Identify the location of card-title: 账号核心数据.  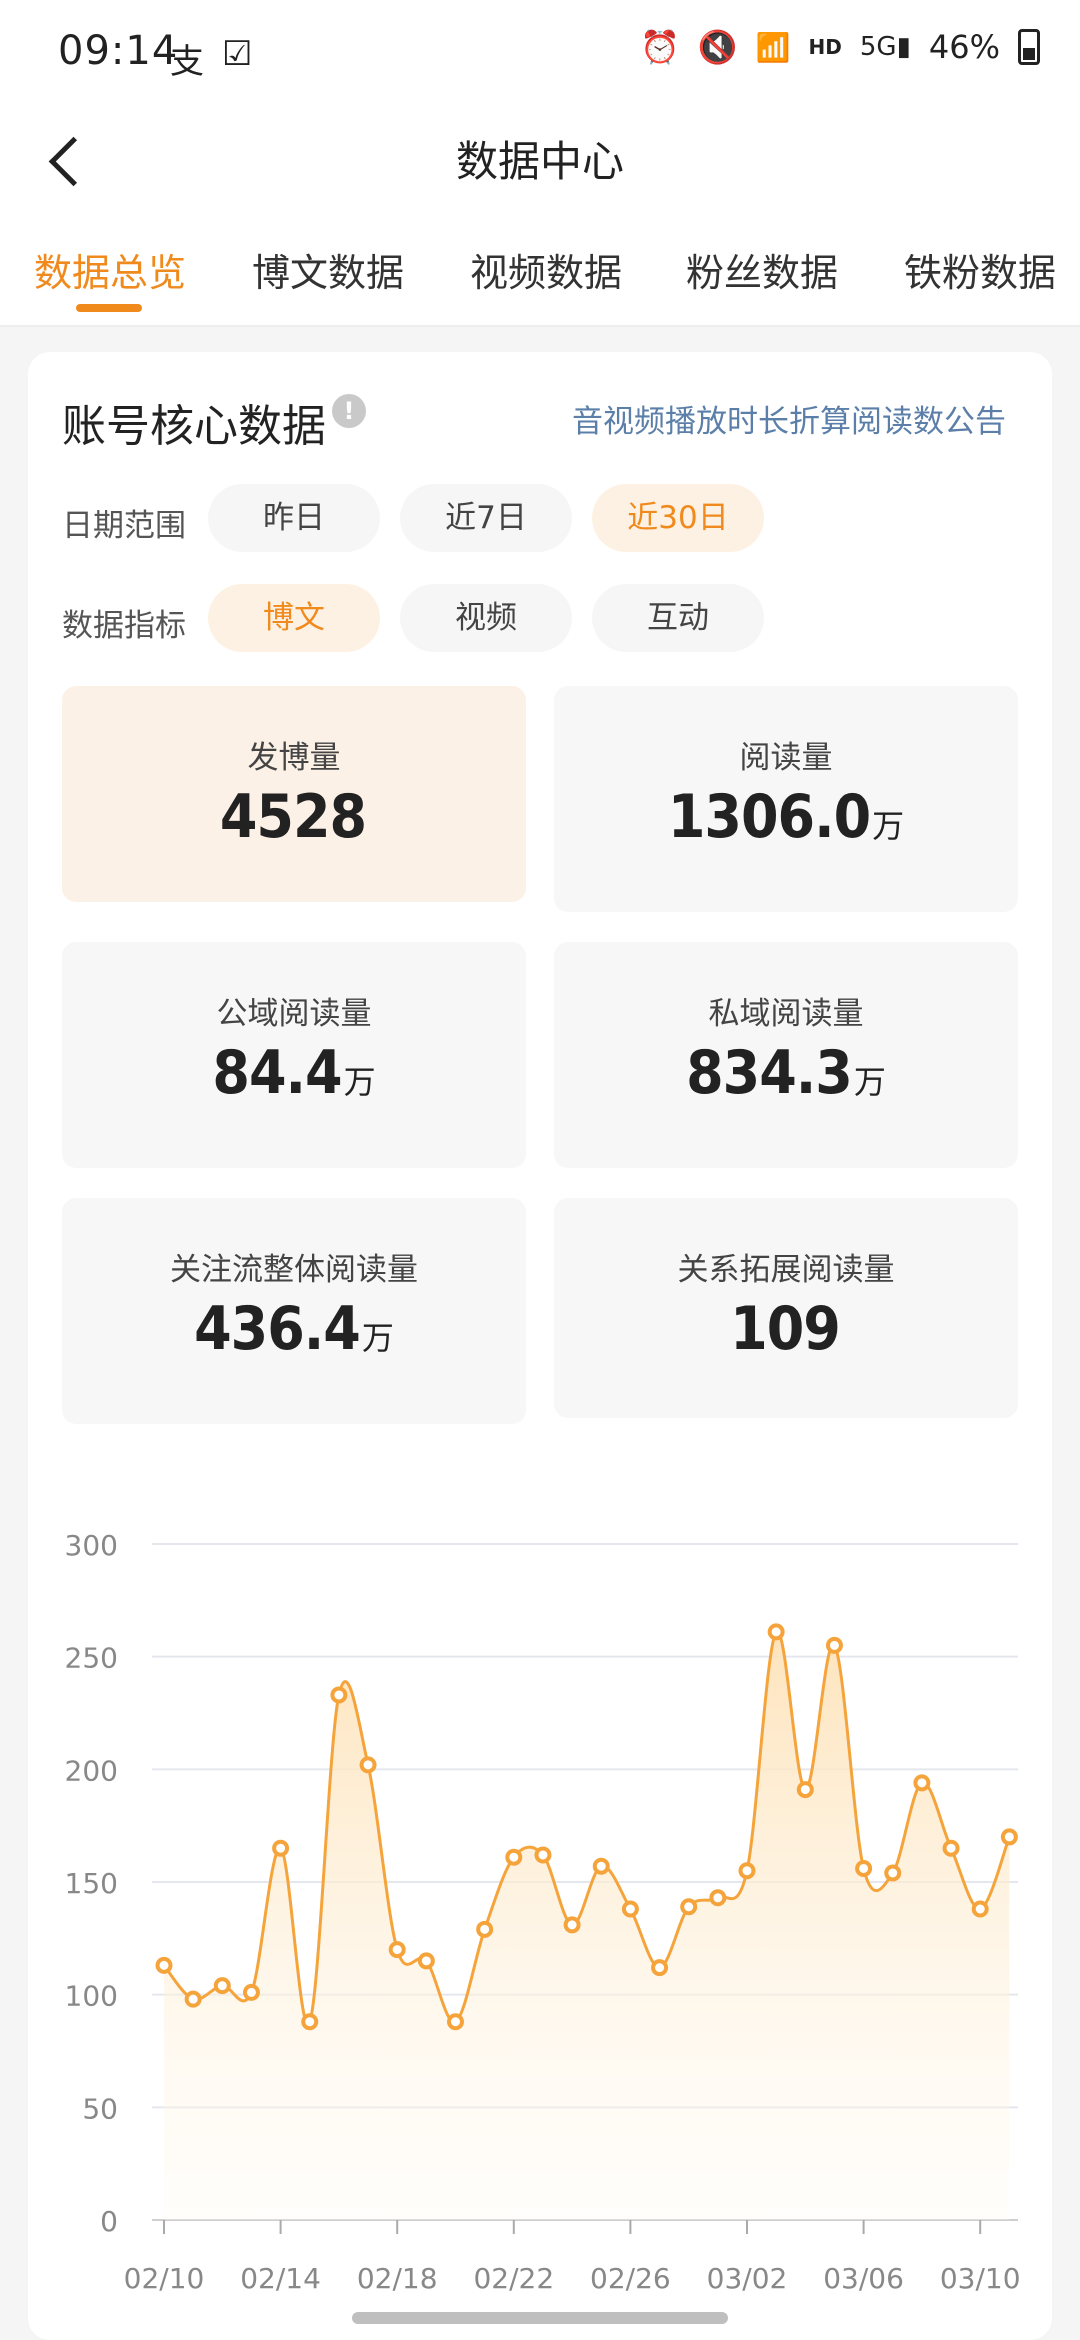
(194, 426).